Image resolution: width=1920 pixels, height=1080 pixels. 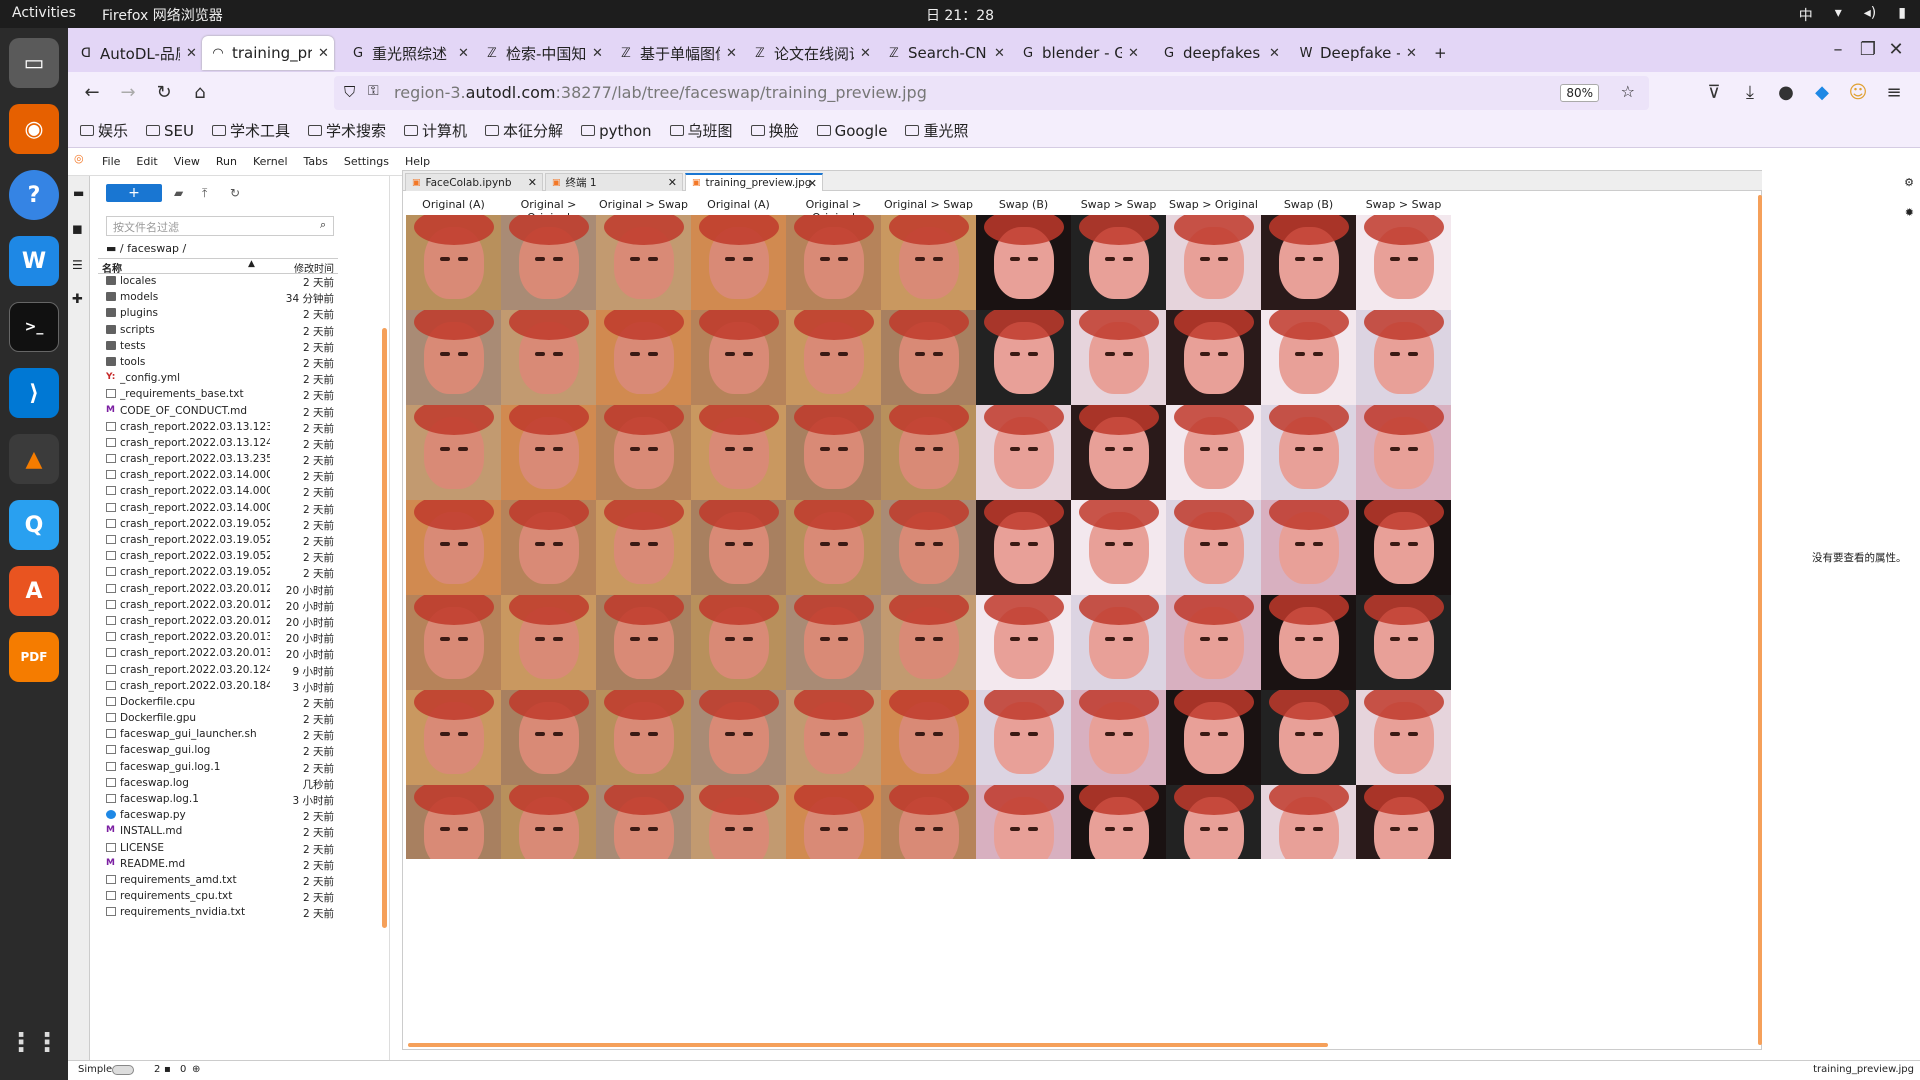 I want to click on file-row: requirements_nvidia.txt 2 天前, so click(x=218, y=913).